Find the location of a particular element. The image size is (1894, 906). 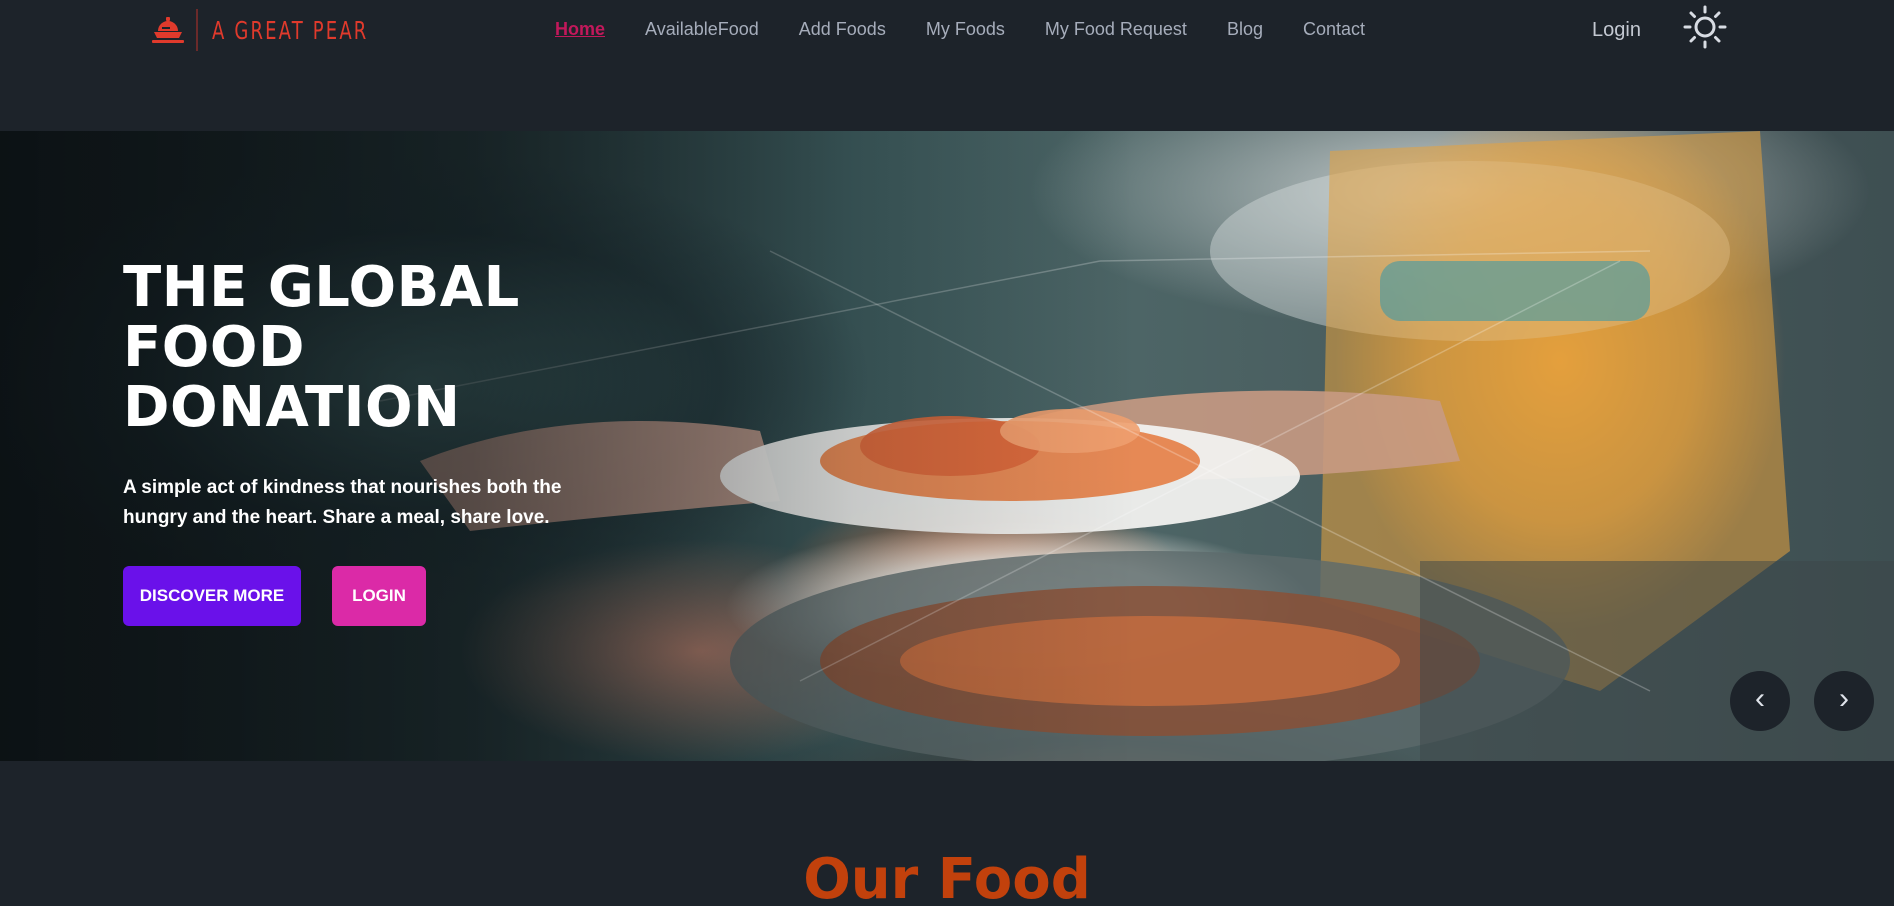

nav-item-blog: Blog is located at coordinates (1245, 29).